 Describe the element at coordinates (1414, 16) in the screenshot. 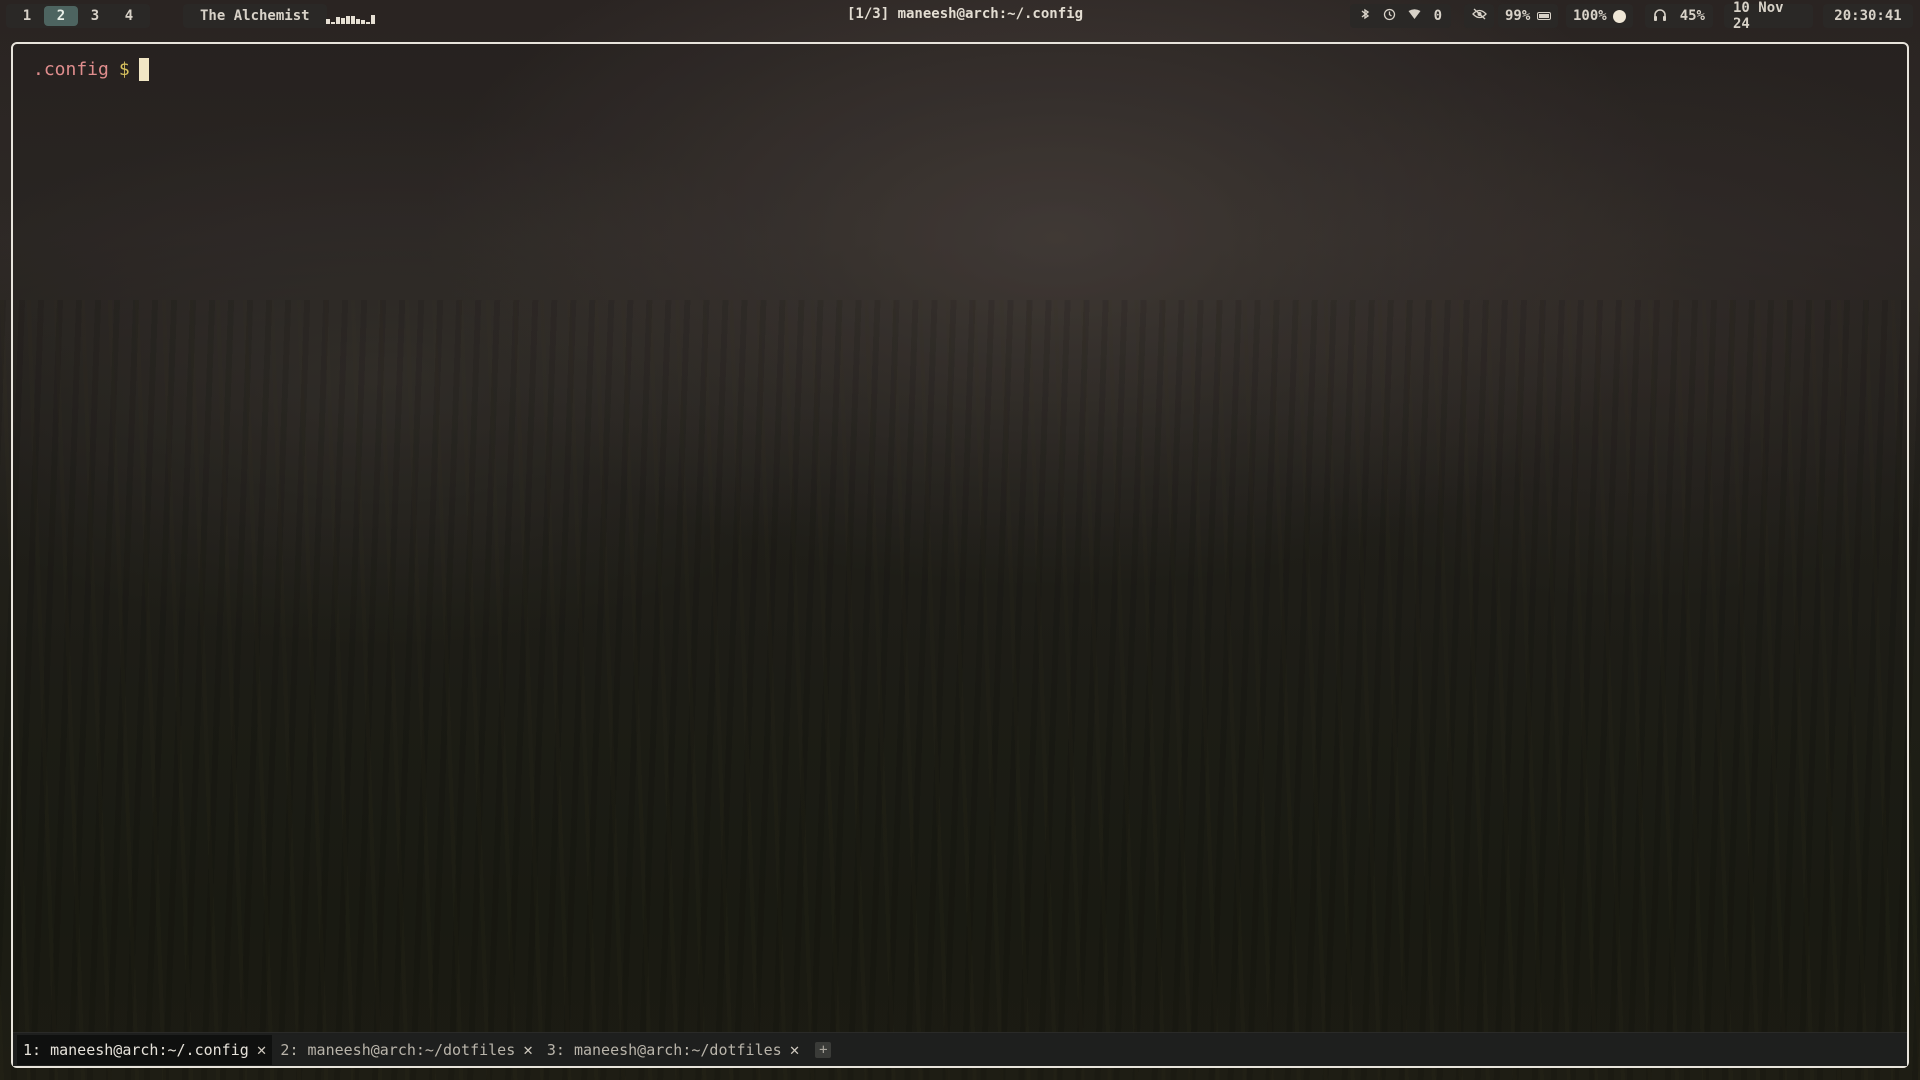

I see `wifi-icon` at that location.